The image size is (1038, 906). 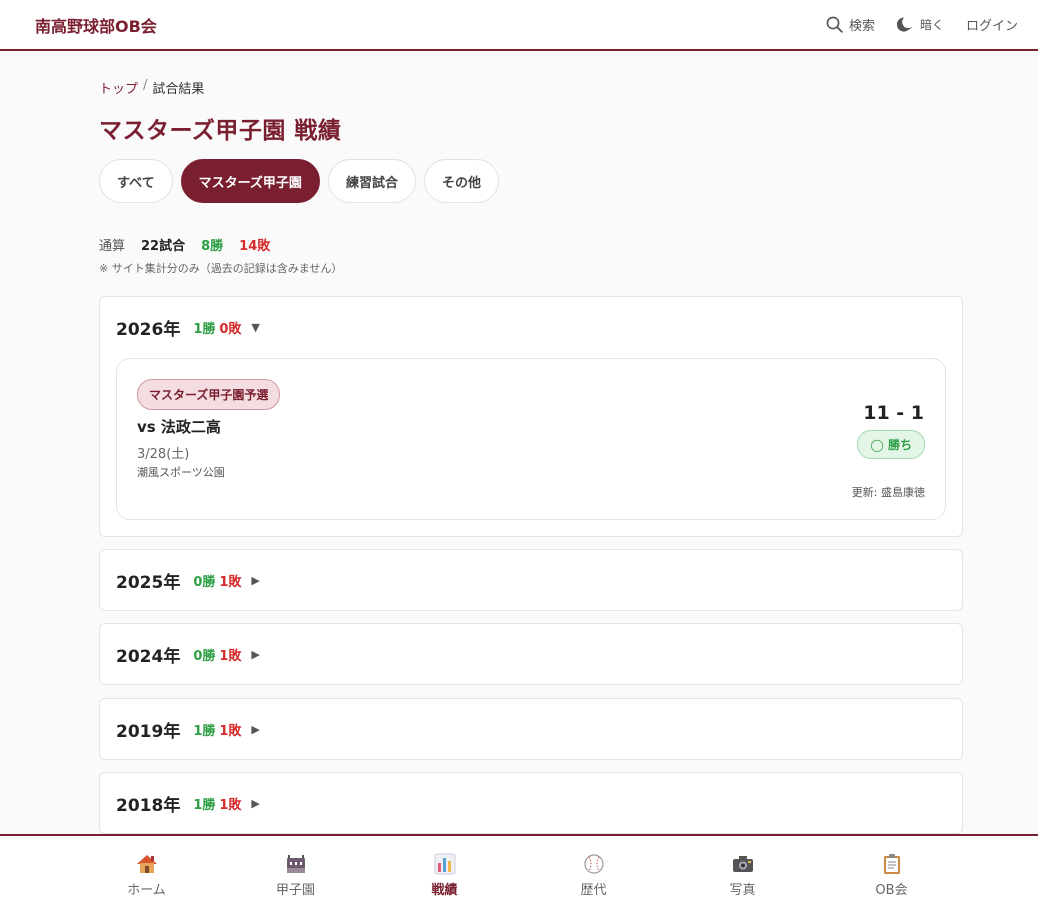 I want to click on year-section-2018: 2018年 1勝 1敗 ▶, so click(x=531, y=803).